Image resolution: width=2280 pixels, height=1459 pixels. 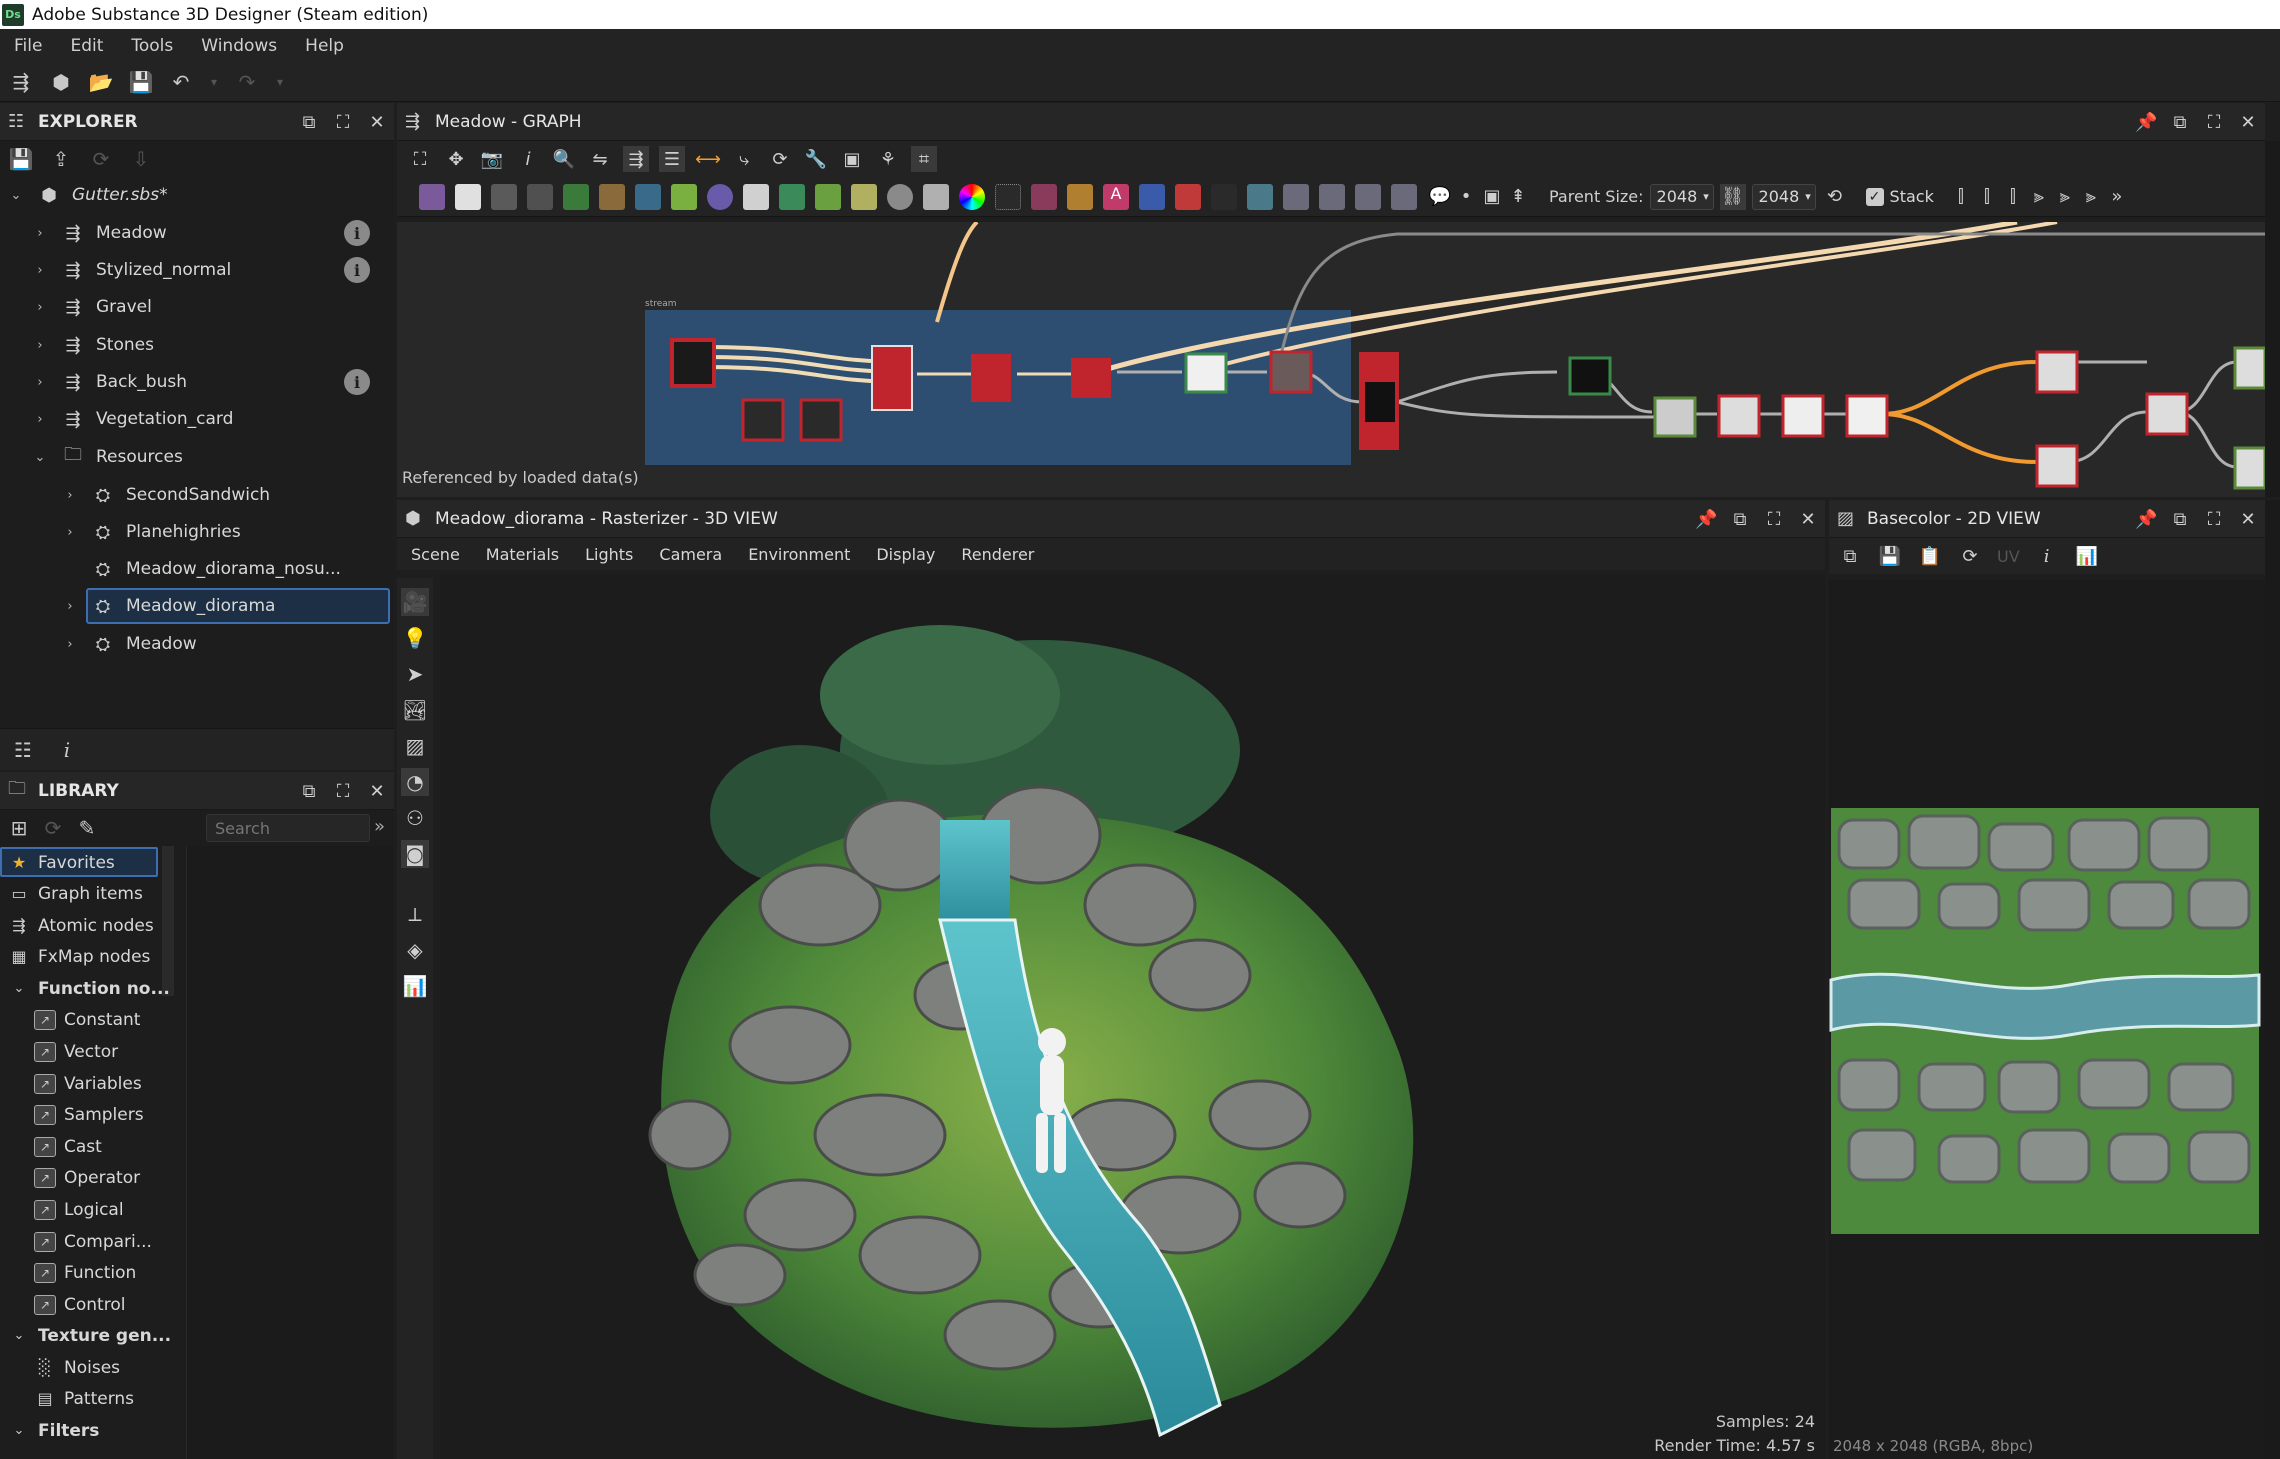 What do you see at coordinates (1116, 196) in the screenshot?
I see `text-icon: A` at bounding box center [1116, 196].